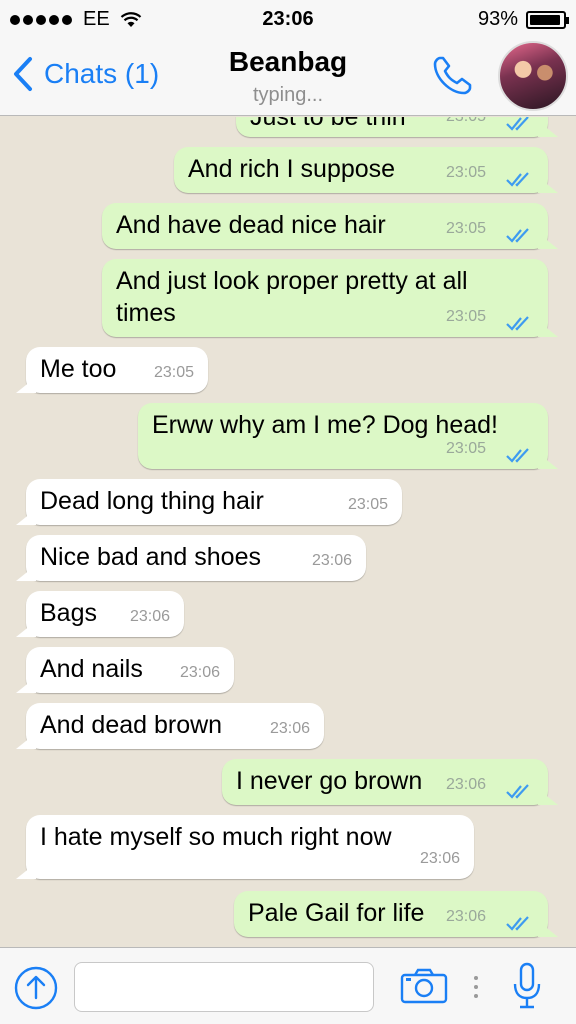  What do you see at coordinates (424, 986) in the screenshot?
I see `camera-icon` at bounding box center [424, 986].